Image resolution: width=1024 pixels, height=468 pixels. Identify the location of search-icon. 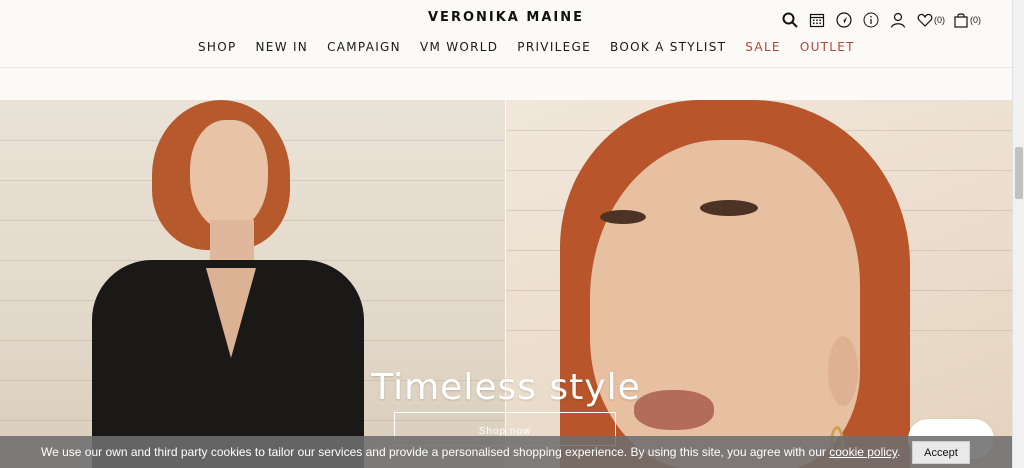
(790, 20).